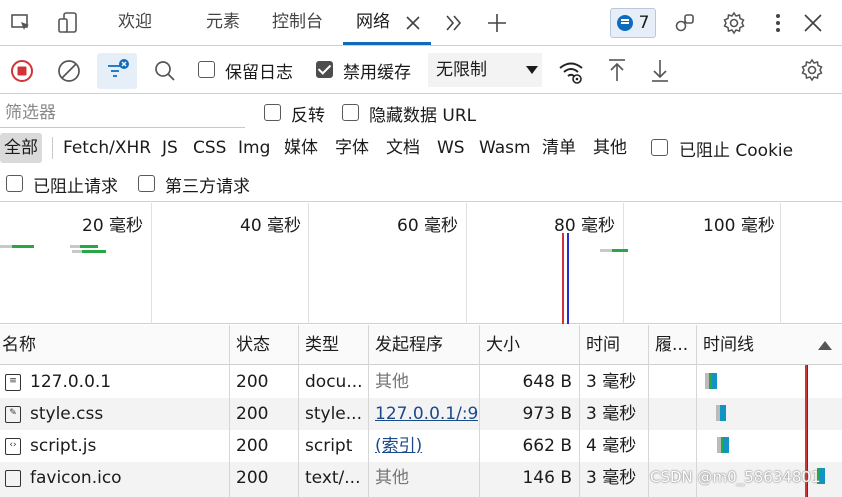 Image resolution: width=842 pixels, height=497 pixels. I want to click on clear-icon, so click(69, 71).